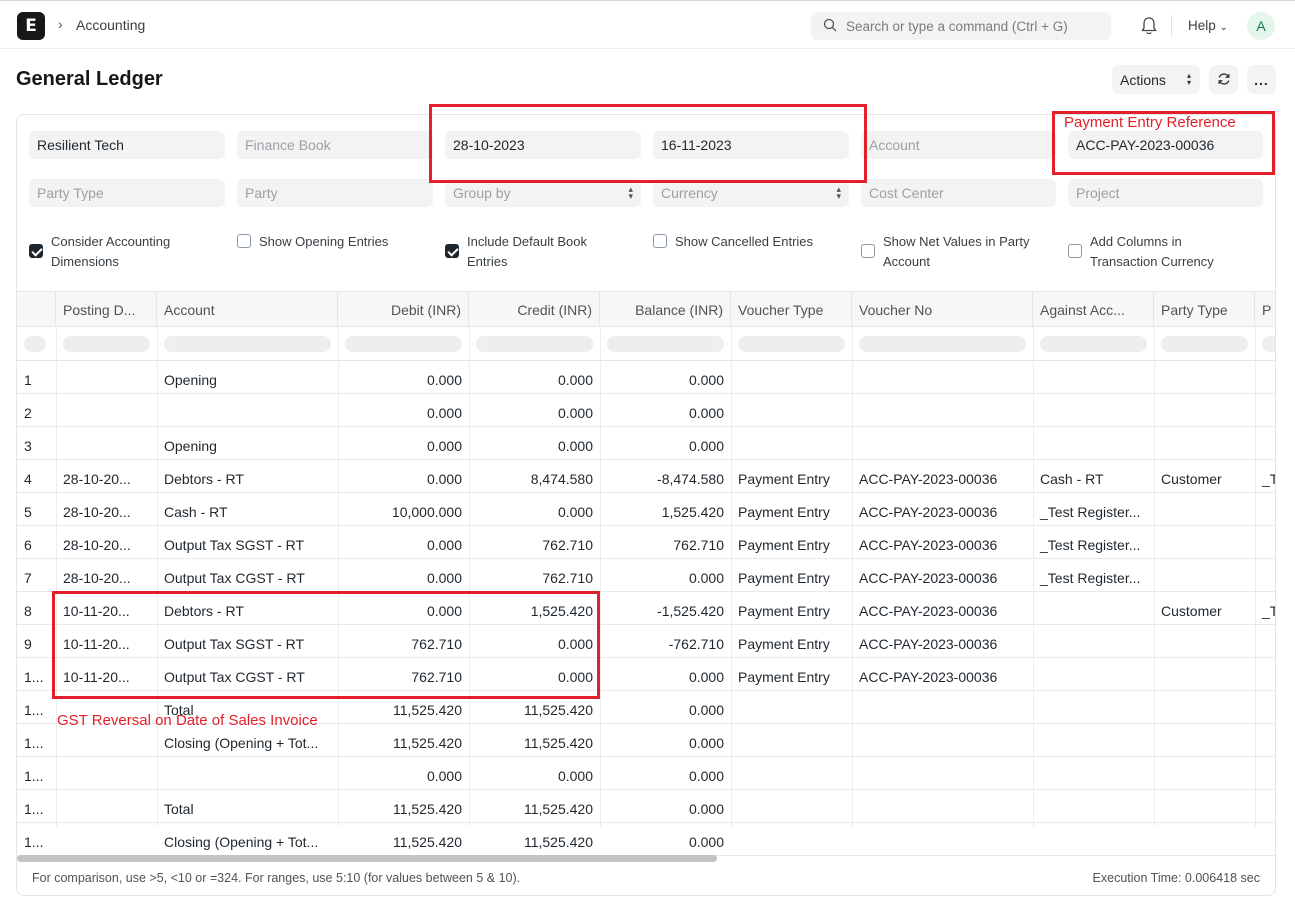 The image size is (1295, 919). I want to click on company-filter: Resilient Tech, so click(127, 145).